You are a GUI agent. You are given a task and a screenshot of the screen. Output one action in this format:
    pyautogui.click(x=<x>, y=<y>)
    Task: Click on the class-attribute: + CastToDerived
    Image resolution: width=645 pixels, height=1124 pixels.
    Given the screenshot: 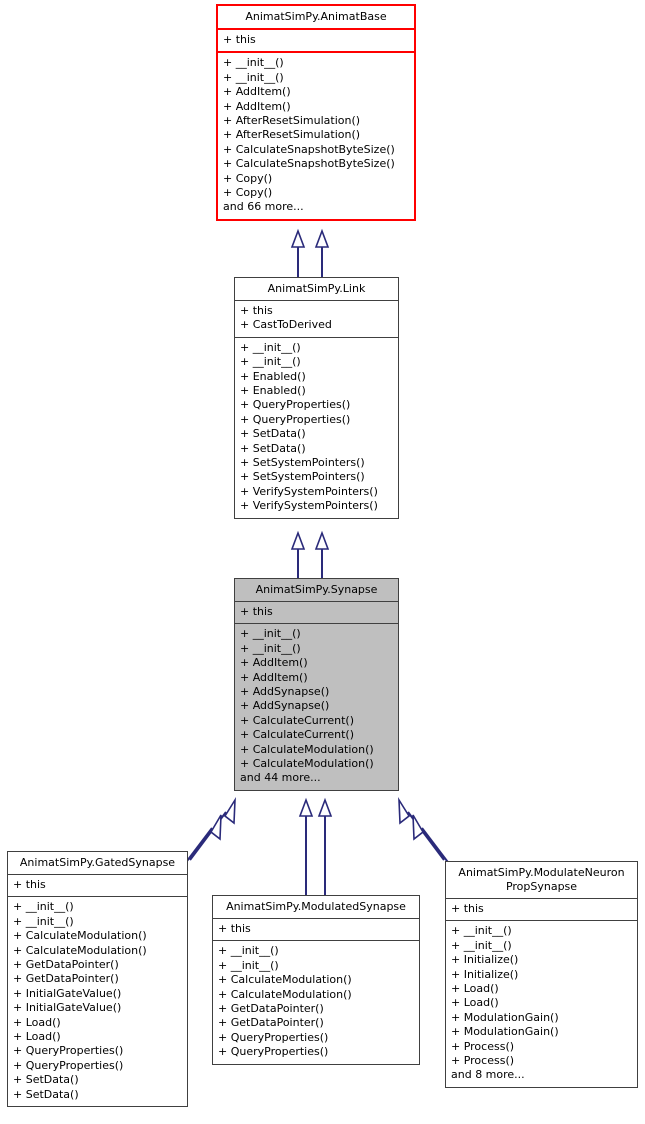 What is the action you would take?
    pyautogui.click(x=286, y=325)
    